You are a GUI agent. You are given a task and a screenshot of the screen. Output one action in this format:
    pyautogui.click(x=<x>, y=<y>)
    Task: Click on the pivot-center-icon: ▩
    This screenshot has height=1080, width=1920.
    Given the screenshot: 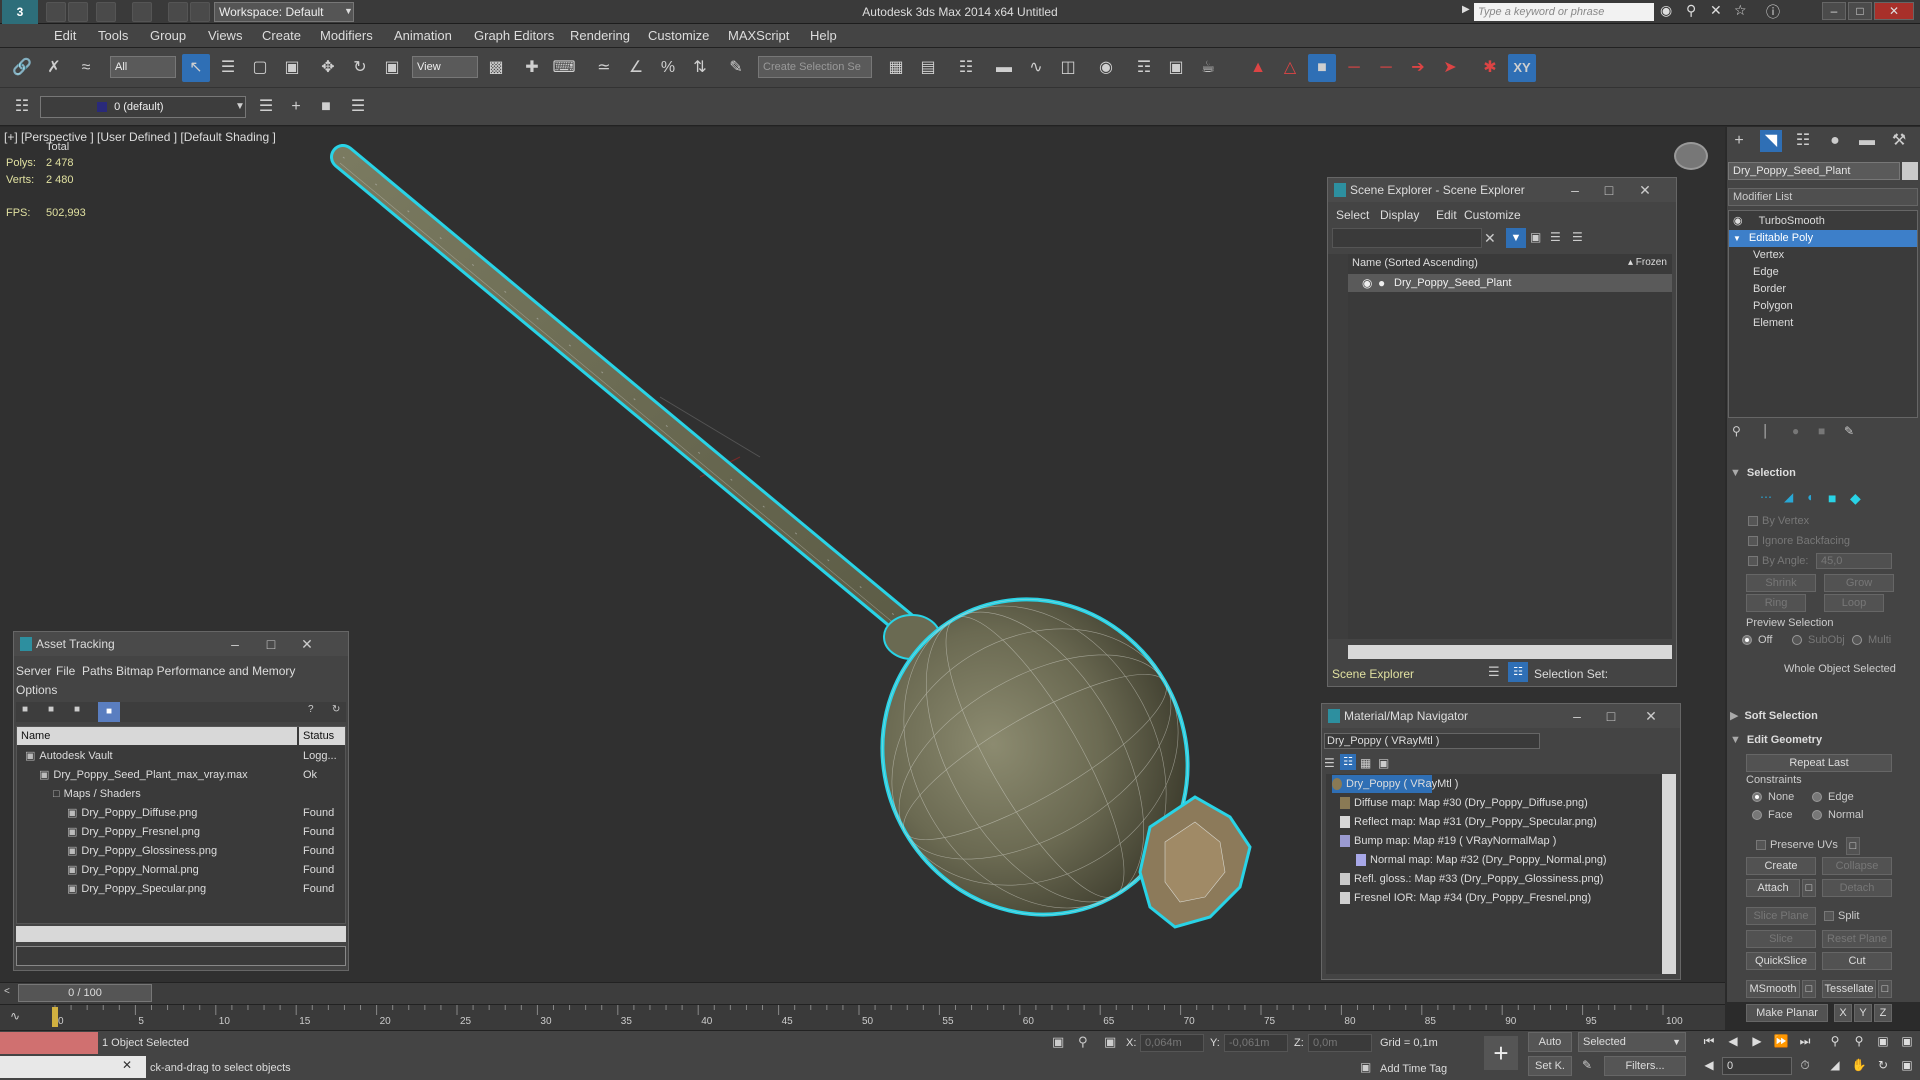 What is the action you would take?
    pyautogui.click(x=496, y=68)
    